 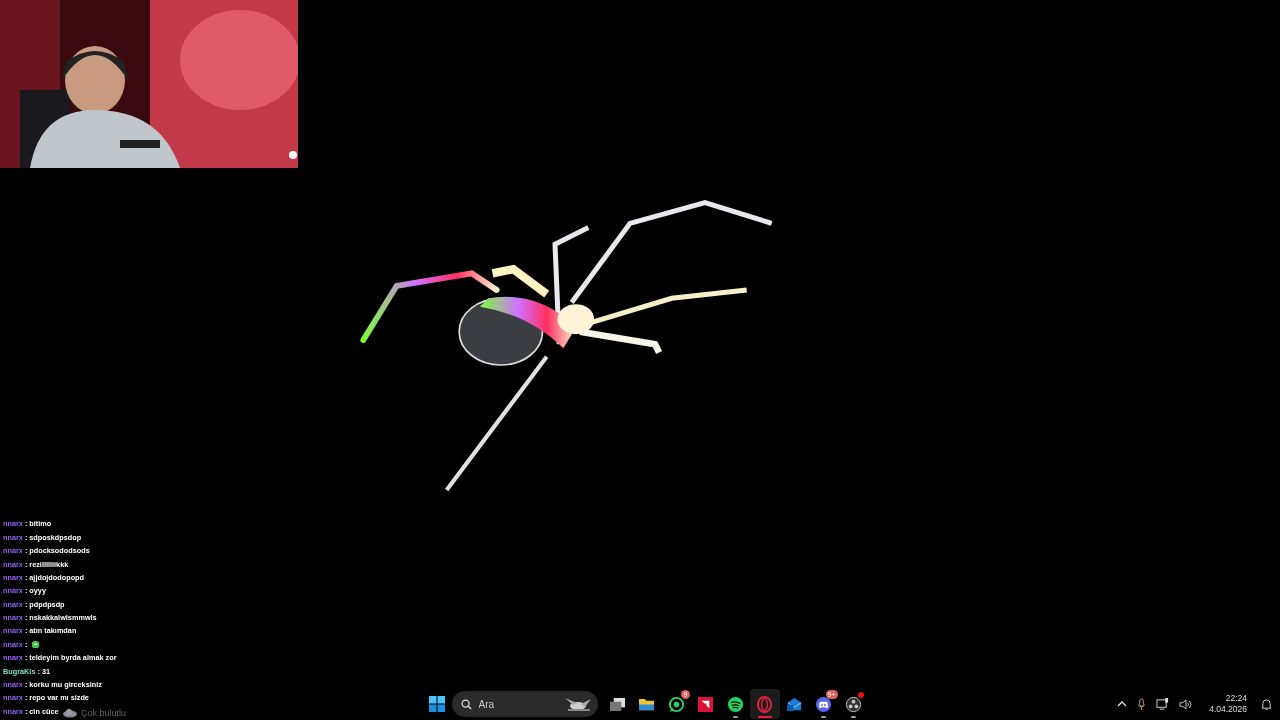 I want to click on chat-bubble-icon, so click(x=676, y=704).